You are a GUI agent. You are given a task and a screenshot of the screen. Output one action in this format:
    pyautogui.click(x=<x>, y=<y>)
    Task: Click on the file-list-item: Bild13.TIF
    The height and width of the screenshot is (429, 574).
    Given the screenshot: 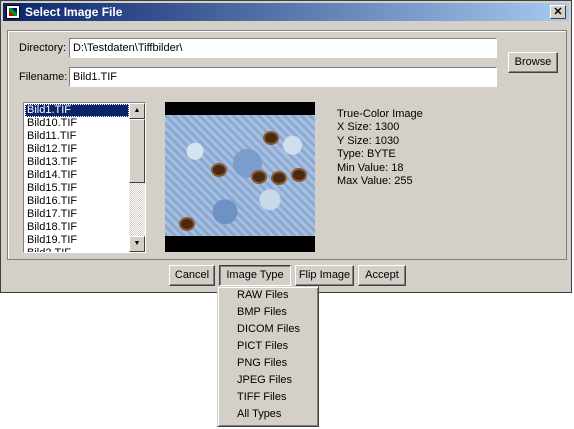 What is the action you would take?
    pyautogui.click(x=77, y=162)
    